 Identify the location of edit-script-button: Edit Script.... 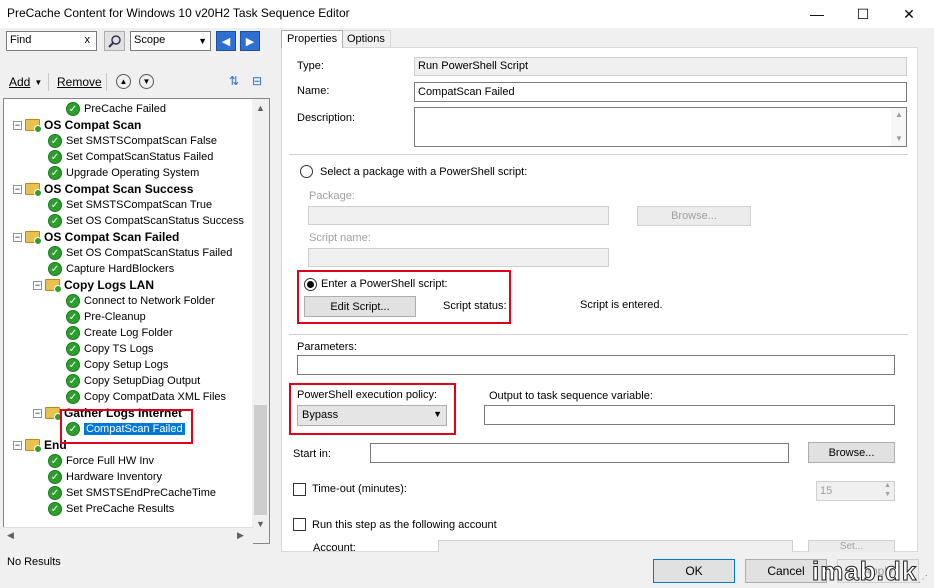
(360, 306).